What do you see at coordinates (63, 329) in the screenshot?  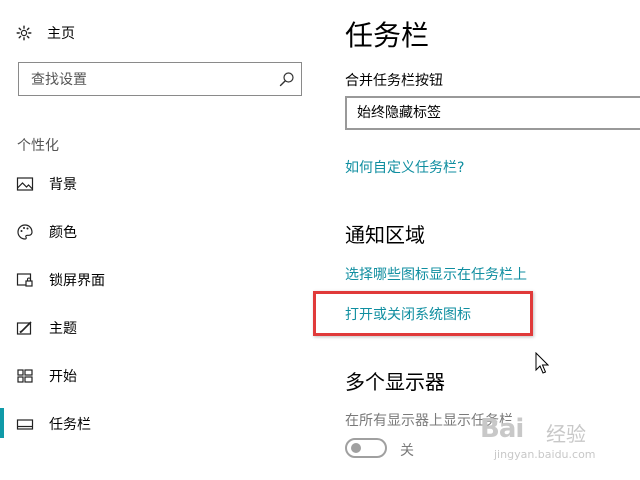 I see `sidebar-item-label: 主题` at bounding box center [63, 329].